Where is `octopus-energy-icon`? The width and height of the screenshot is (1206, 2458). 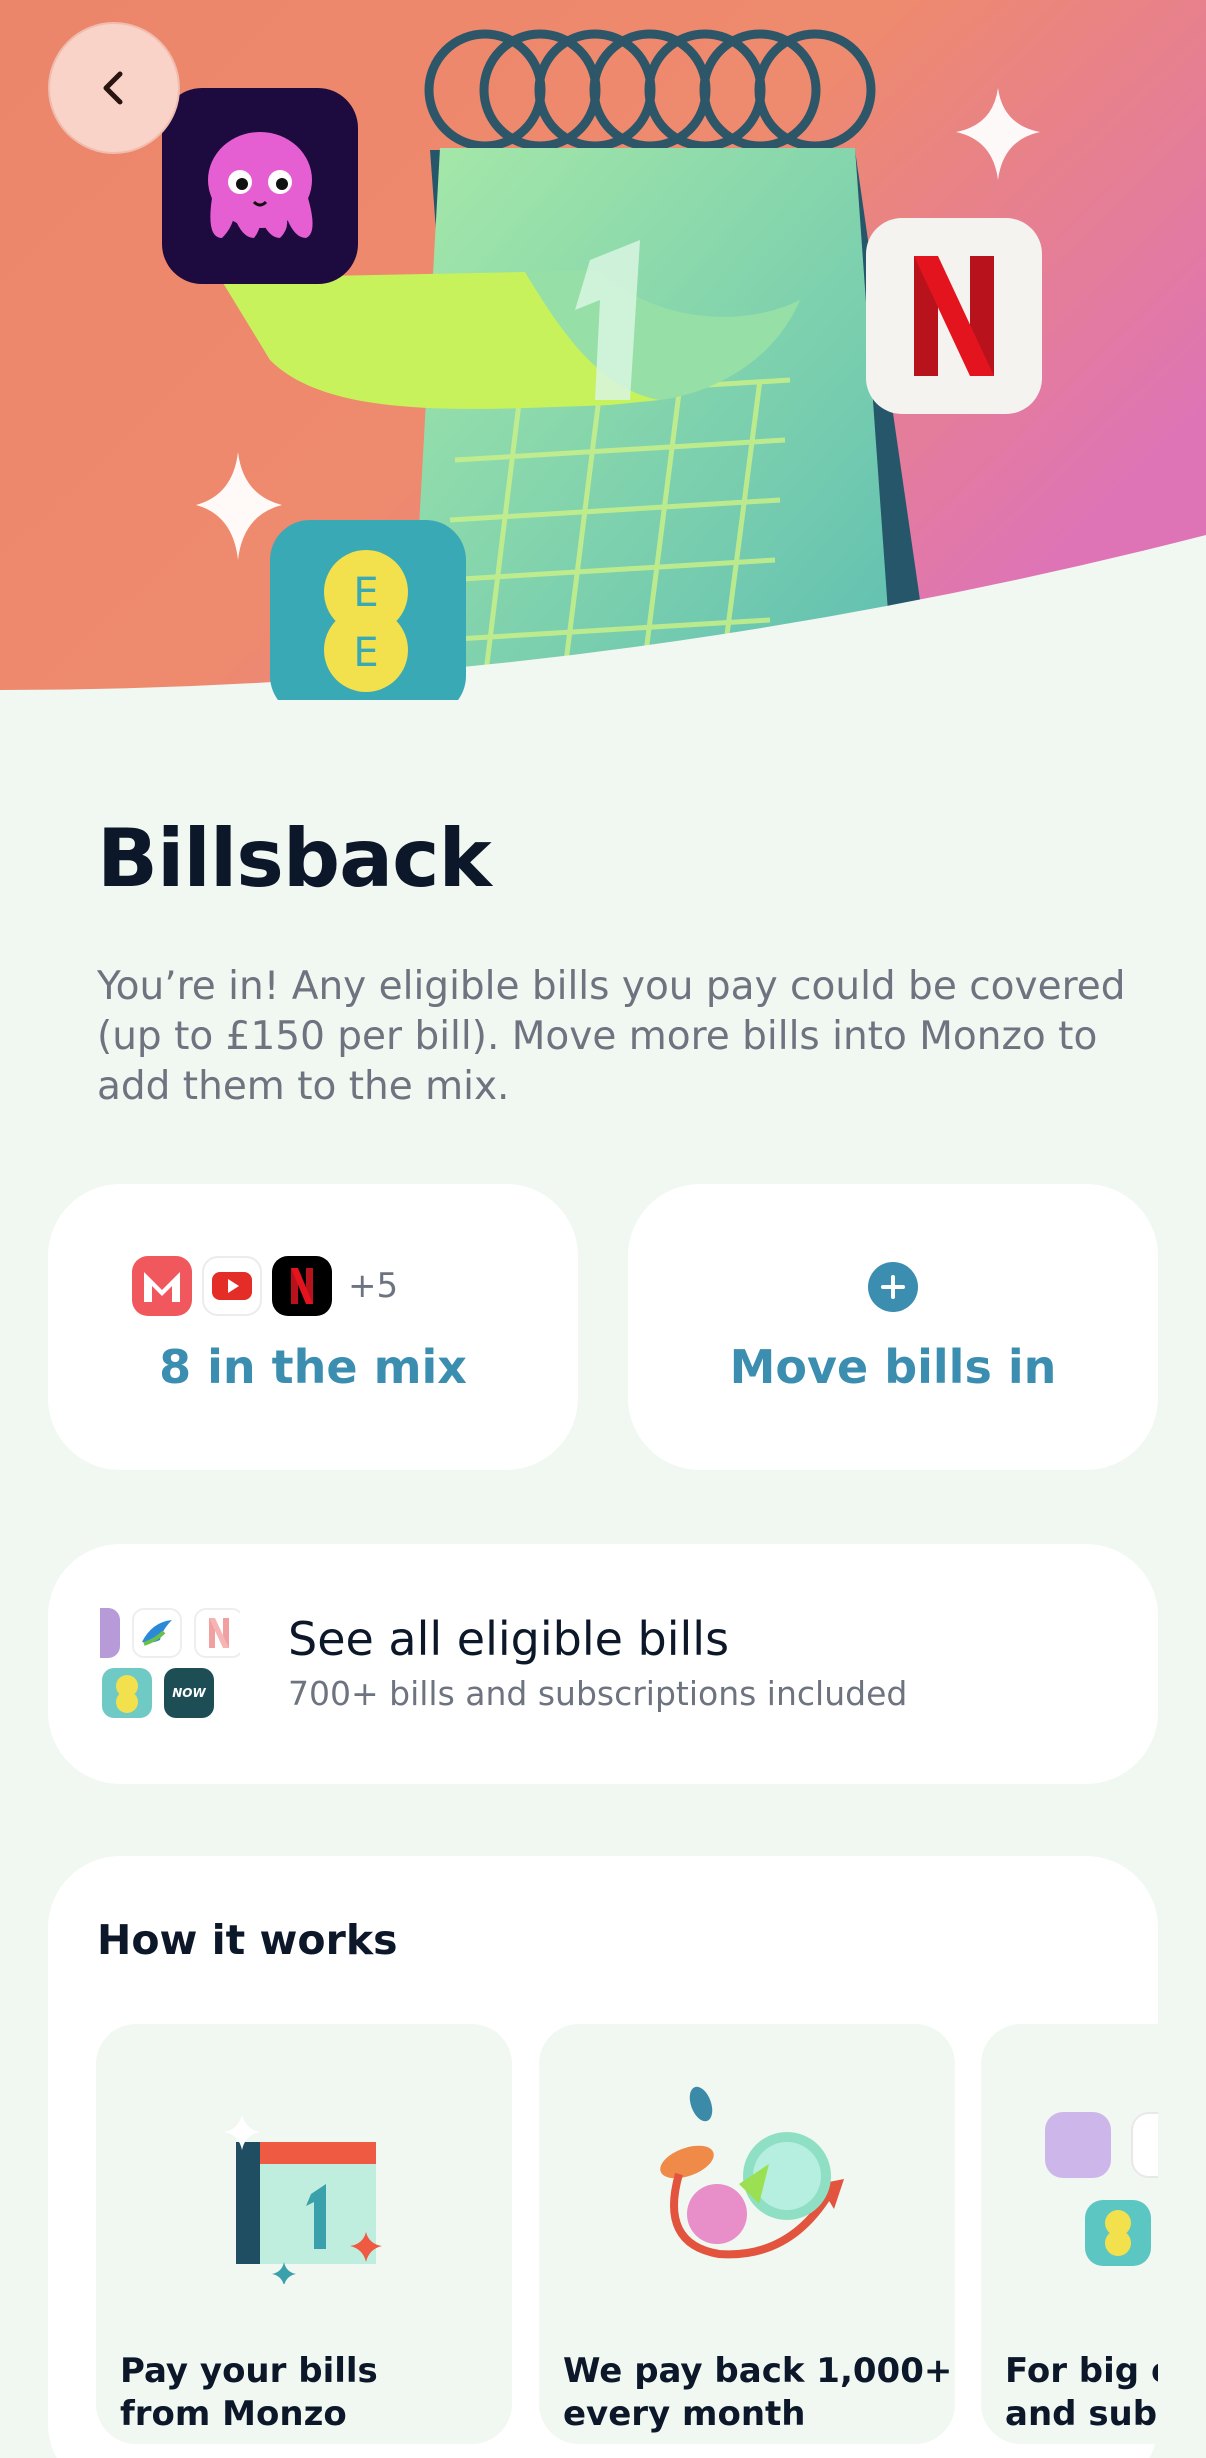
octopus-energy-icon is located at coordinates (260, 186).